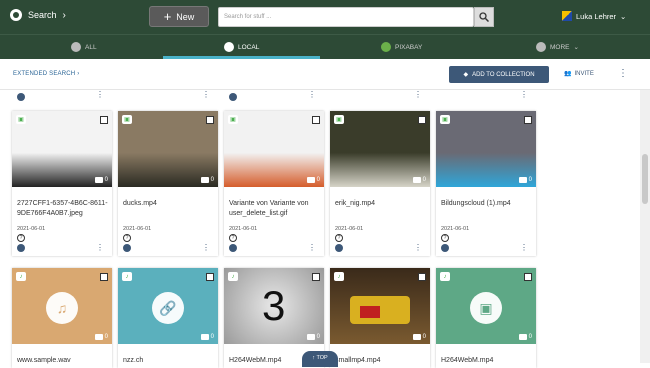 This screenshot has width=650, height=368. Describe the element at coordinates (584, 73) in the screenshot. I see `invite-label: INVITE` at that location.